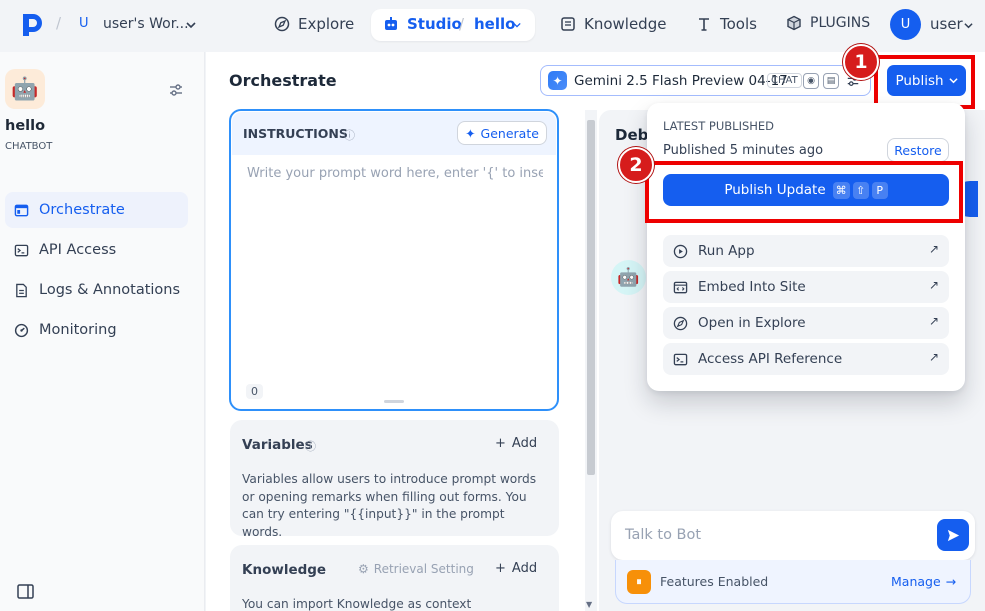  What do you see at coordinates (21, 290) in the screenshot?
I see `document-icon` at bounding box center [21, 290].